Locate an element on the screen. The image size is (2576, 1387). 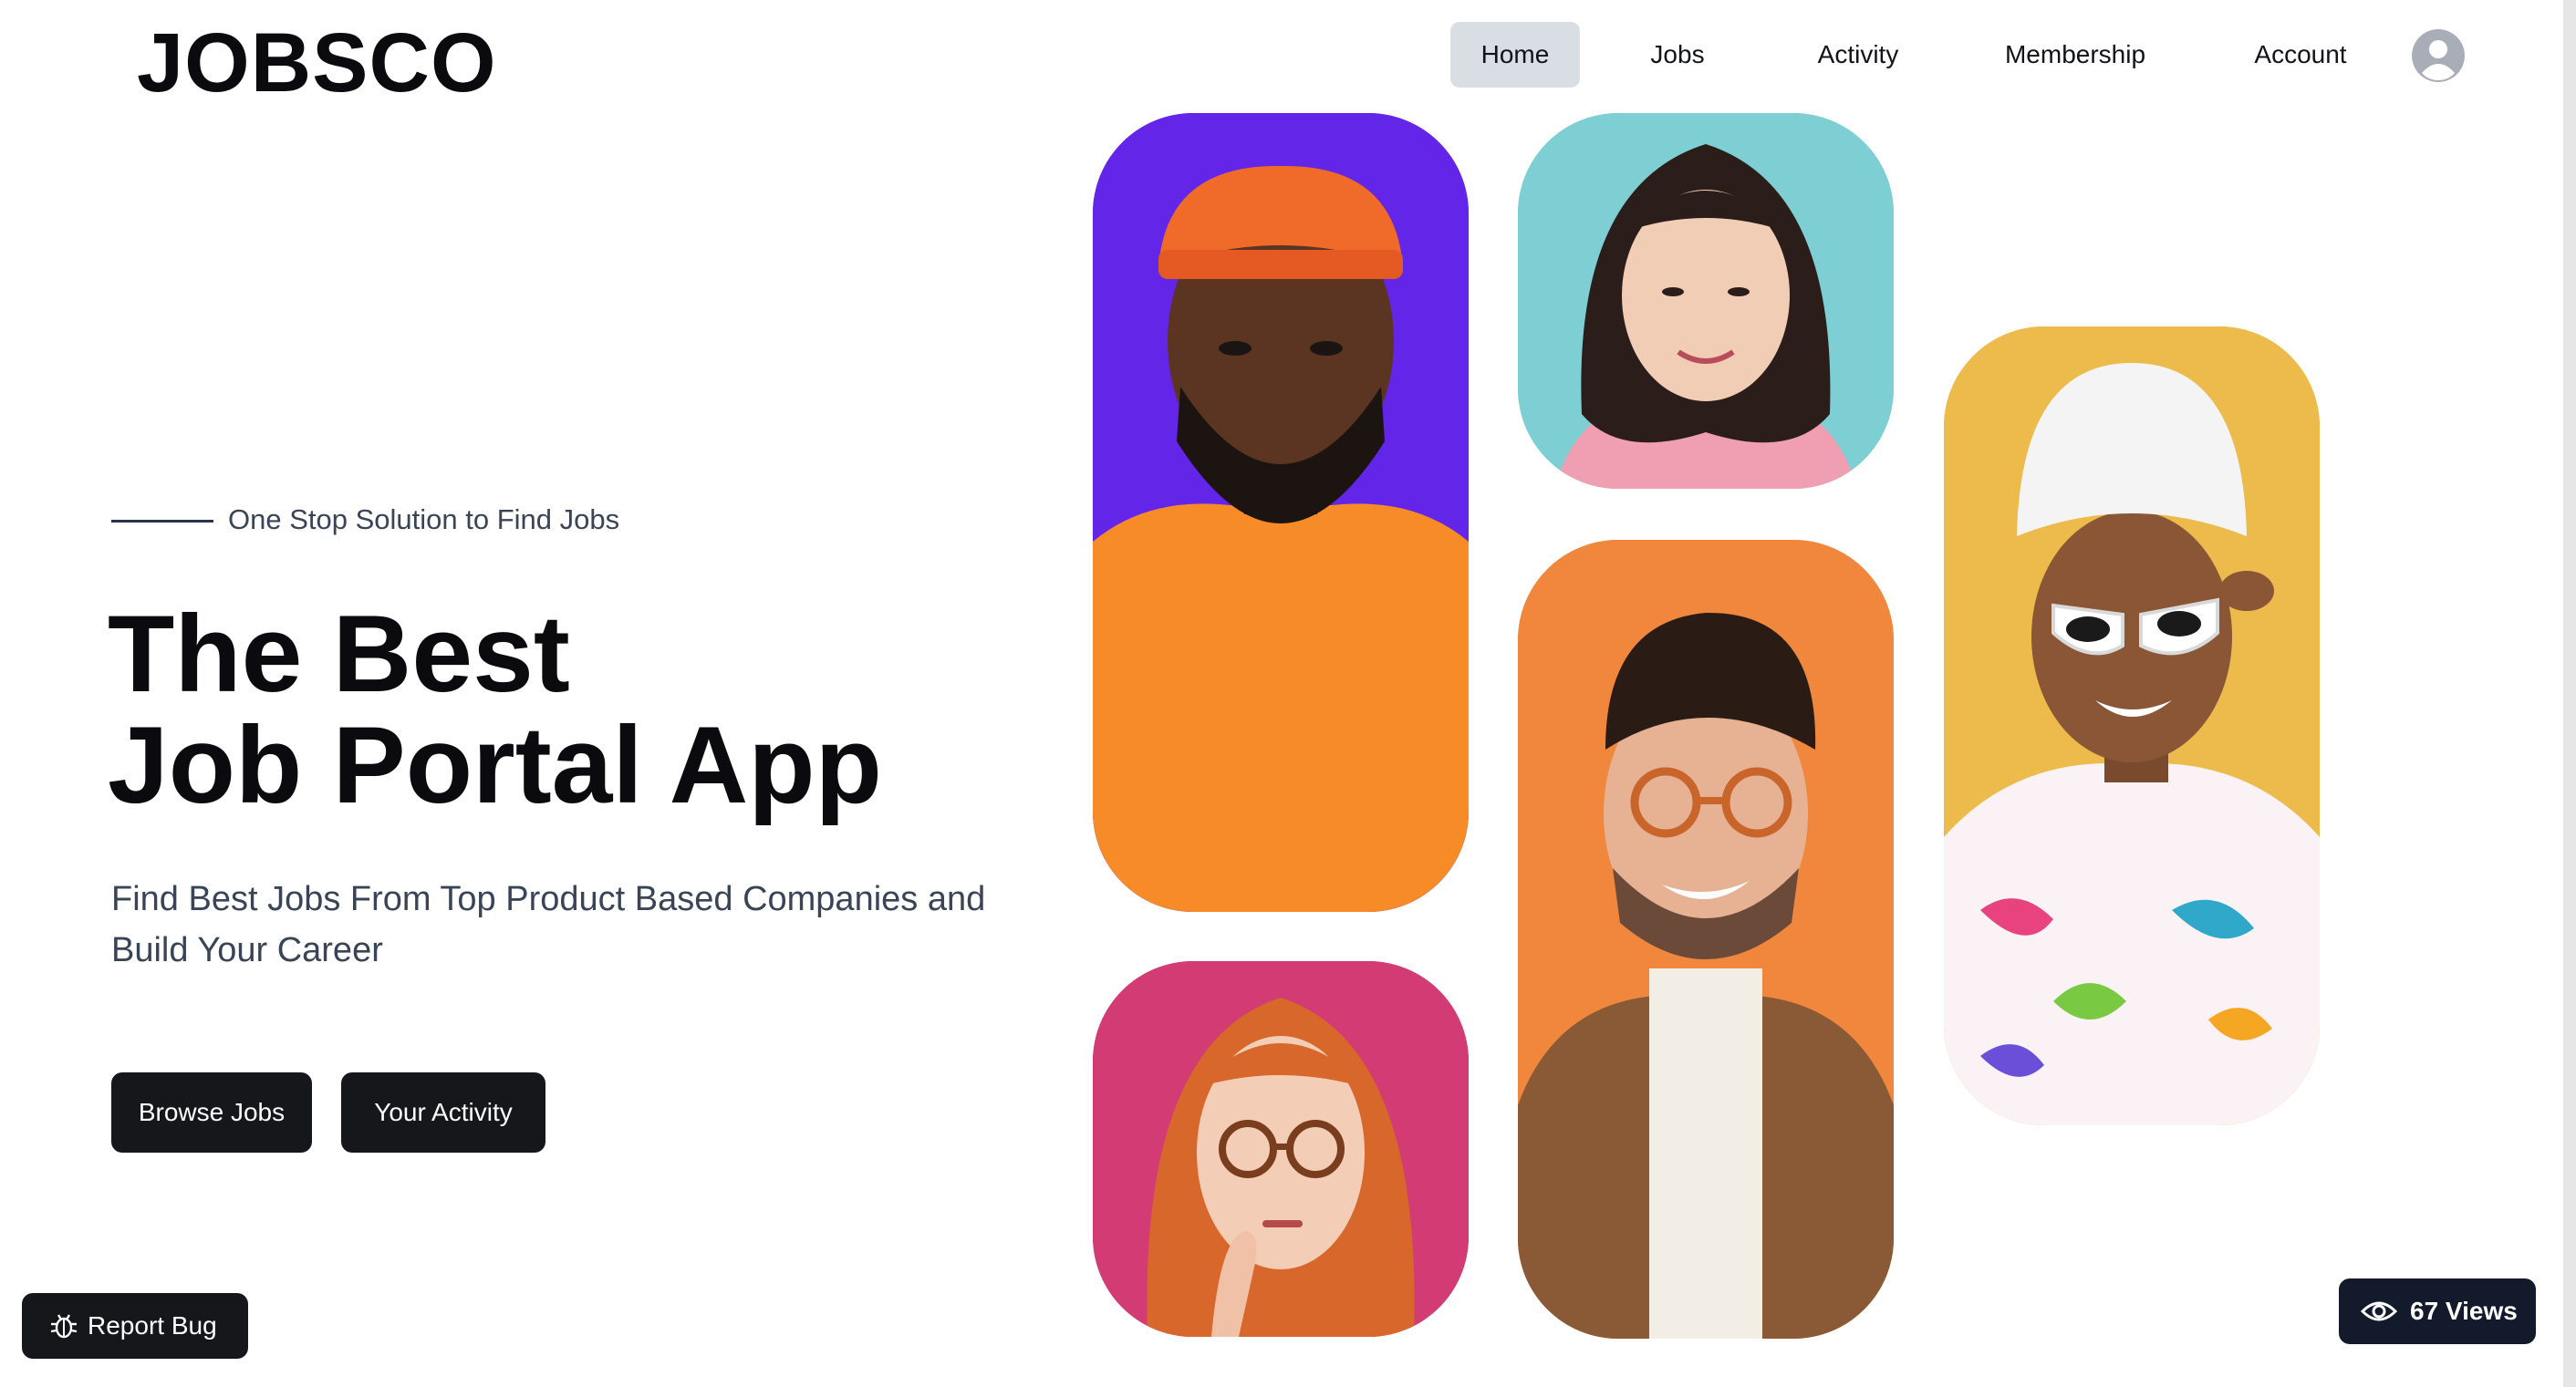
report-bug-button: Report Bug is located at coordinates (135, 1326).